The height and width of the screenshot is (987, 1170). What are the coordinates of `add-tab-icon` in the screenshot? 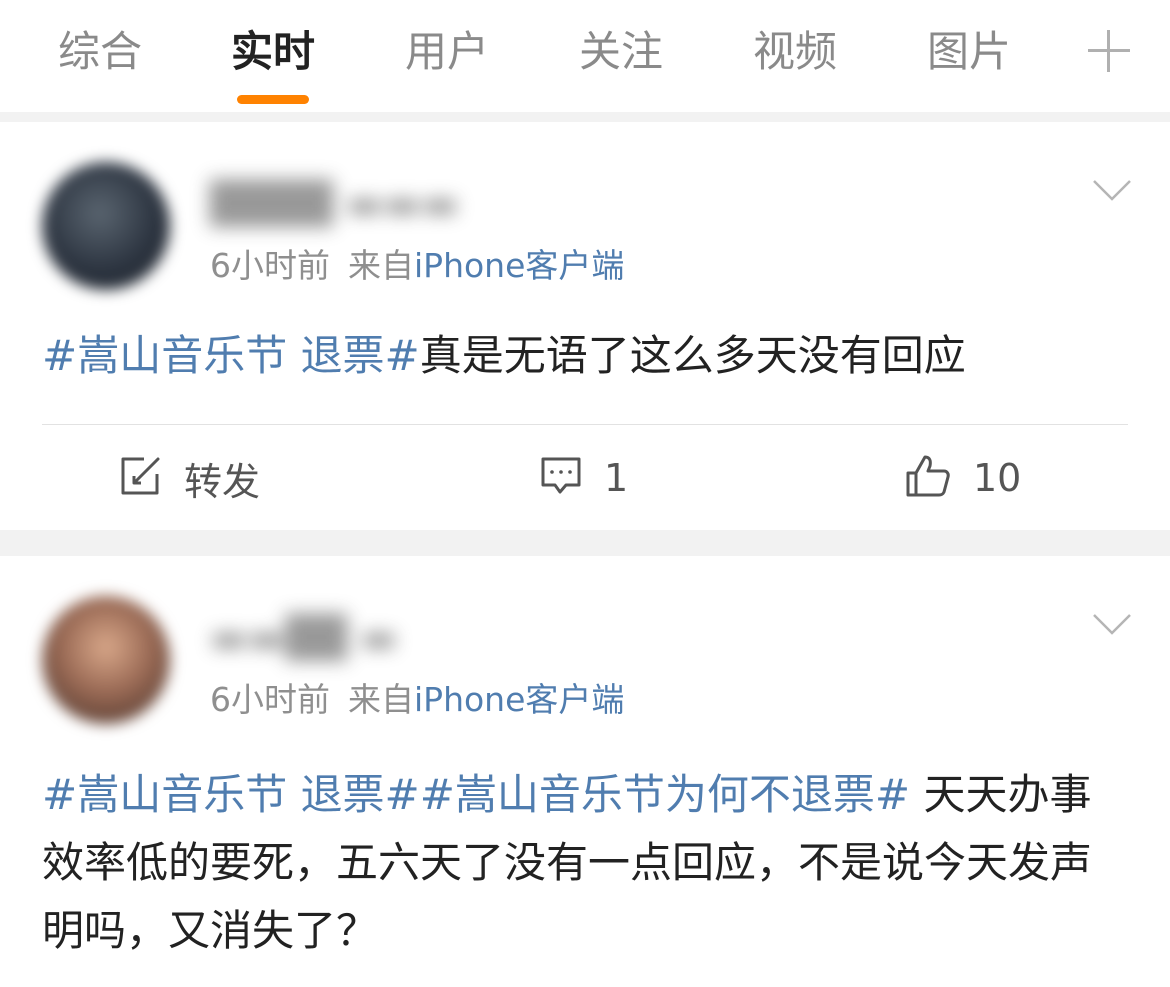 It's located at (1109, 51).